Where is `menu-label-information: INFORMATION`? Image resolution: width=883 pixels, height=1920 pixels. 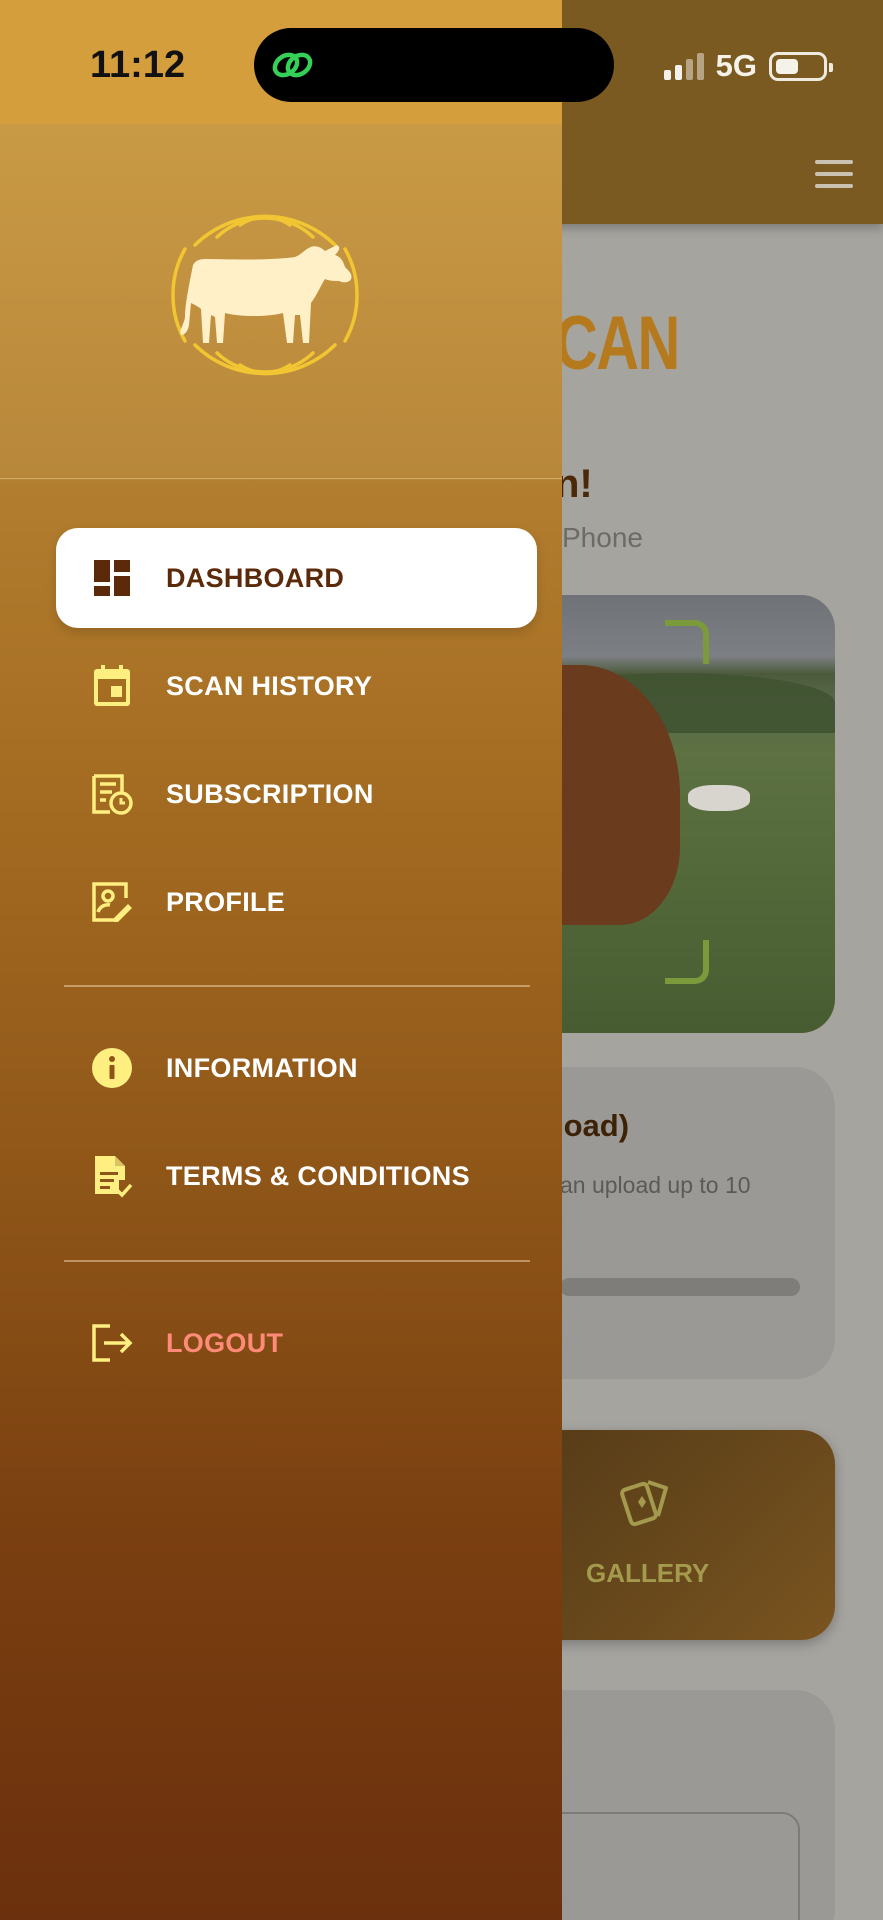 menu-label-information: INFORMATION is located at coordinates (262, 1067).